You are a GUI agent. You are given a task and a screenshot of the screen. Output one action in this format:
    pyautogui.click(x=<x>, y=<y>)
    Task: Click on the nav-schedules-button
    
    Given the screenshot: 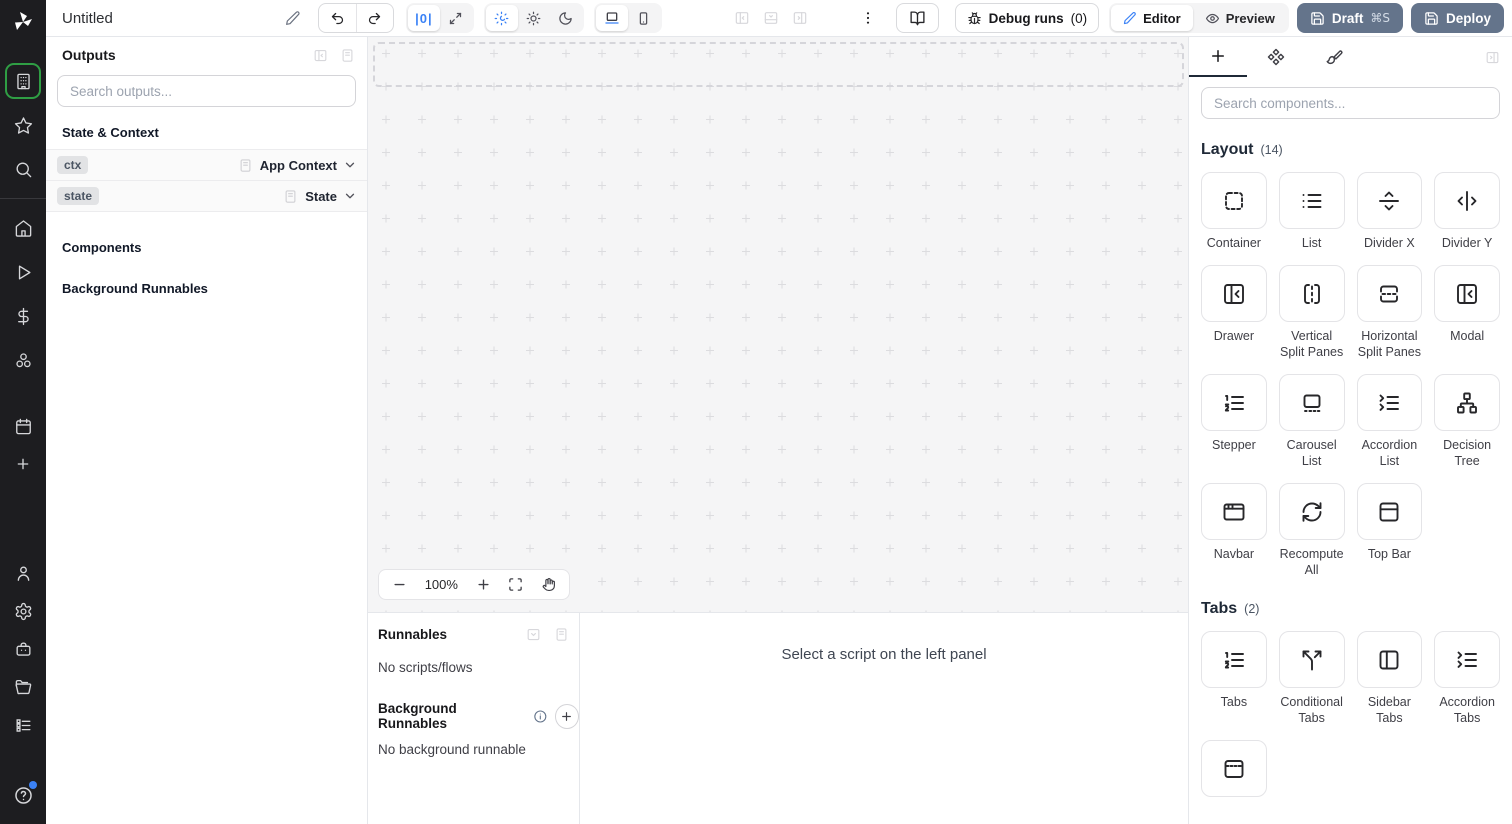 What is the action you would take?
    pyautogui.click(x=23, y=426)
    